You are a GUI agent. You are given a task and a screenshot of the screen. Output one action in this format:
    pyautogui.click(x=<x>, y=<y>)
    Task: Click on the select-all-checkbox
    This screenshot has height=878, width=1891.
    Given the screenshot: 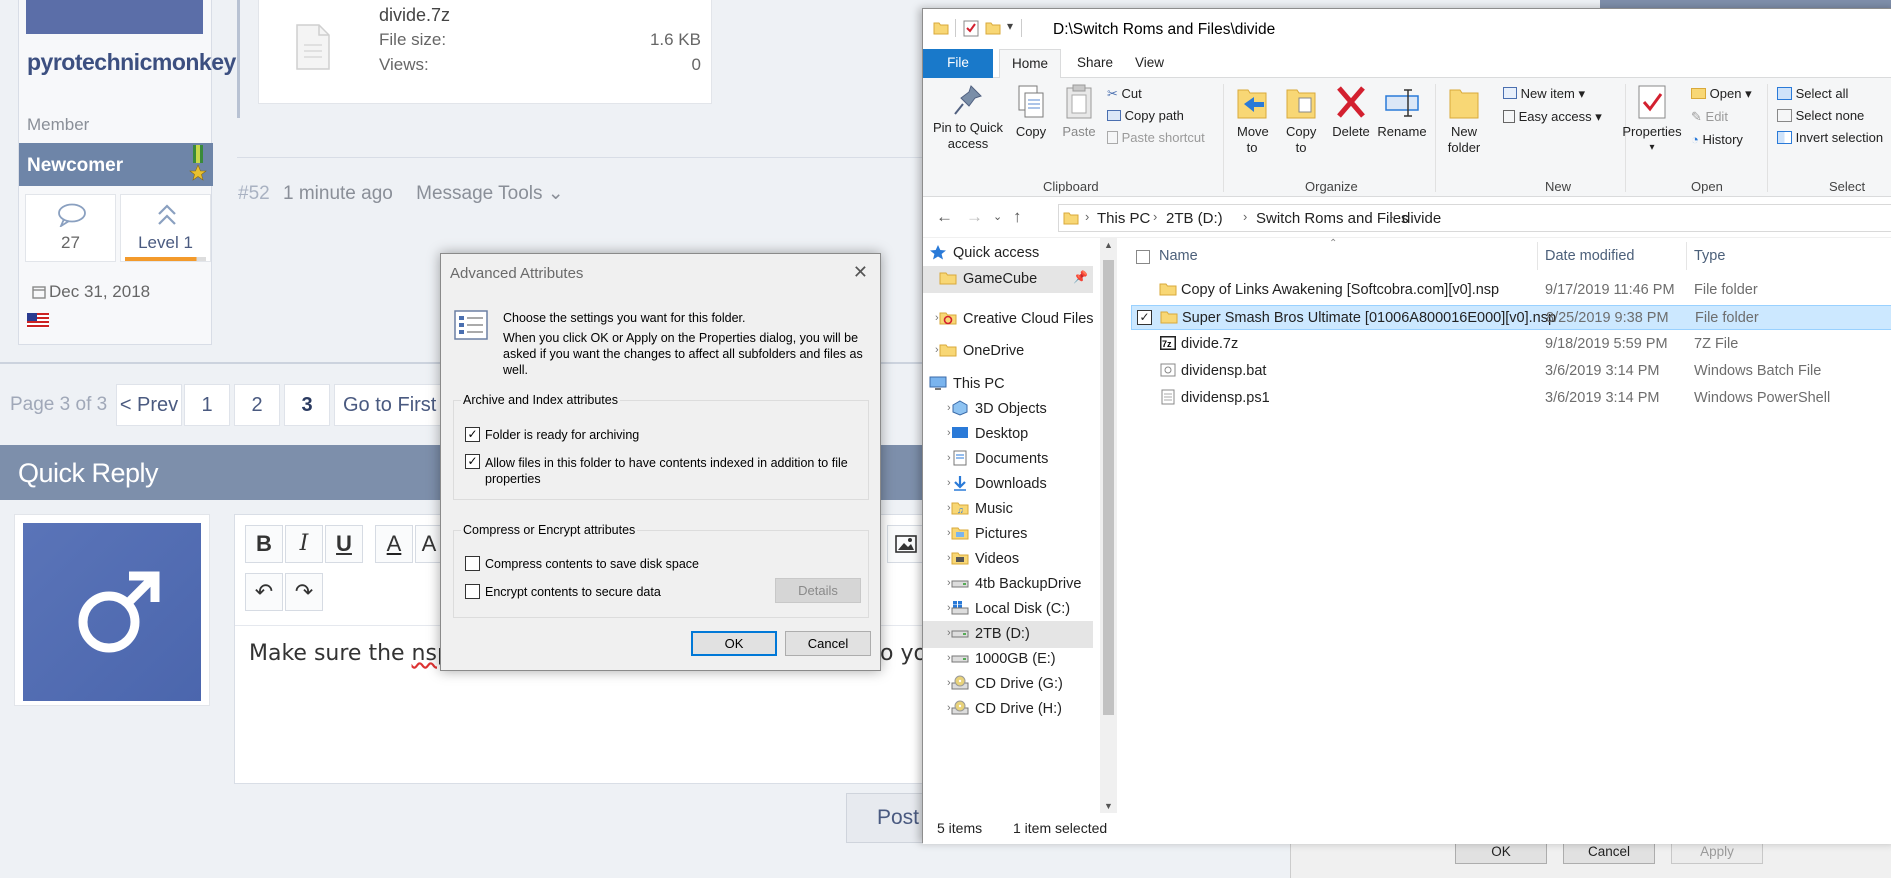 What is the action you would take?
    pyautogui.click(x=1143, y=257)
    